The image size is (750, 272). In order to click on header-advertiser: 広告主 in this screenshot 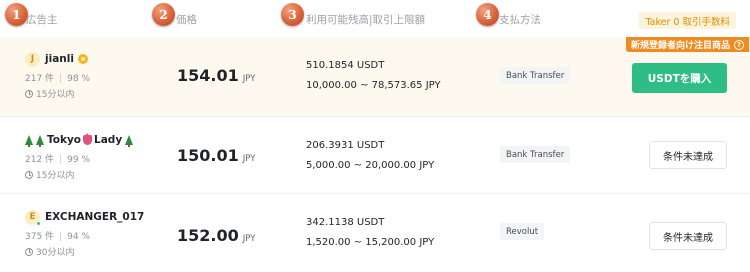, I will do `click(42, 20)`.